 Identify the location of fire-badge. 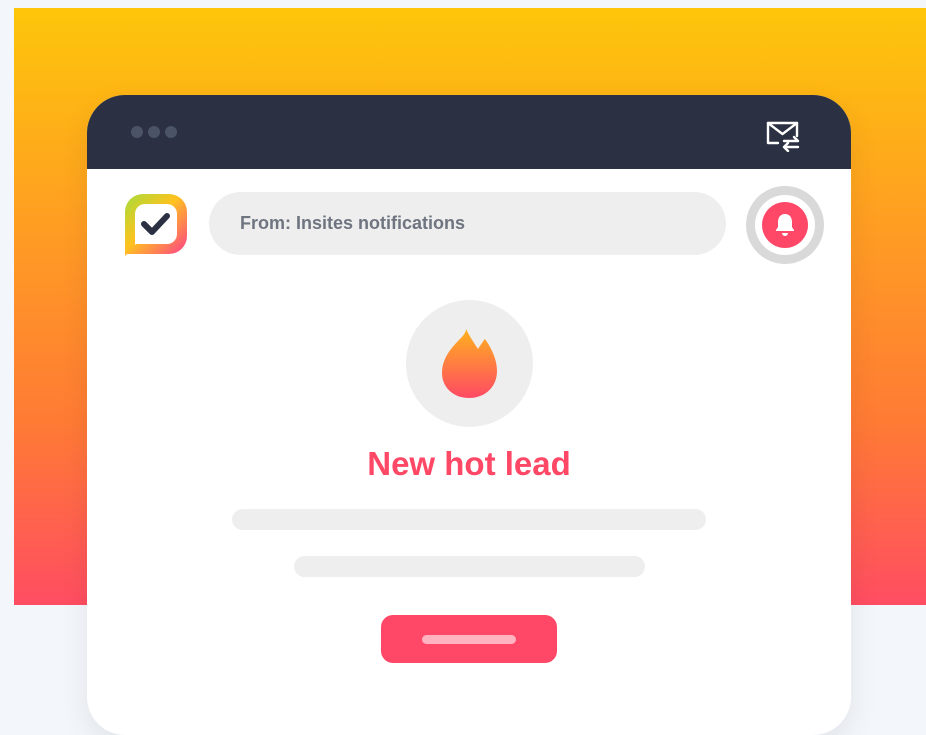
(469, 363).